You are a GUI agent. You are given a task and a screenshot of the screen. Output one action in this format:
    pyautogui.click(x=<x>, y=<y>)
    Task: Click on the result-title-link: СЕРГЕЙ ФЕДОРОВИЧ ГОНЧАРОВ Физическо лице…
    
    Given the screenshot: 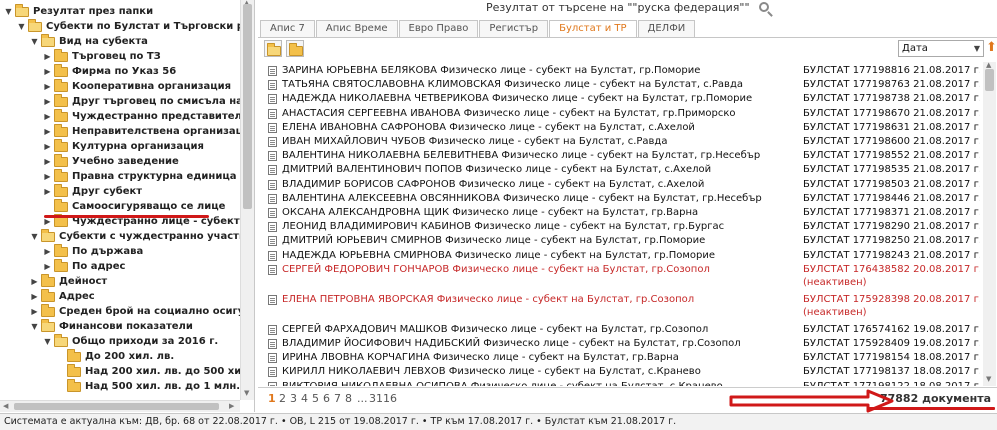 What is the action you would take?
    pyautogui.click(x=496, y=269)
    